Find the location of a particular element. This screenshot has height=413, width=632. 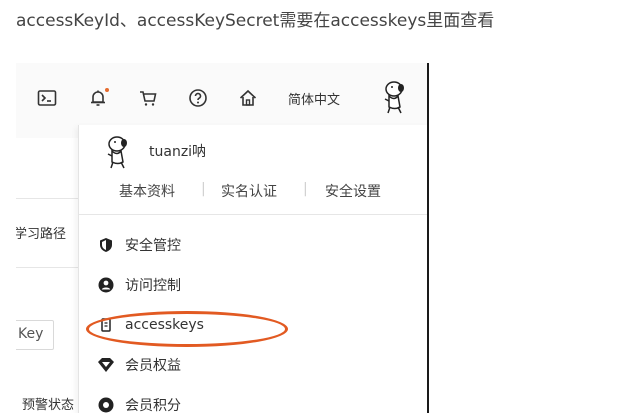

user-icon is located at coordinates (106, 285).